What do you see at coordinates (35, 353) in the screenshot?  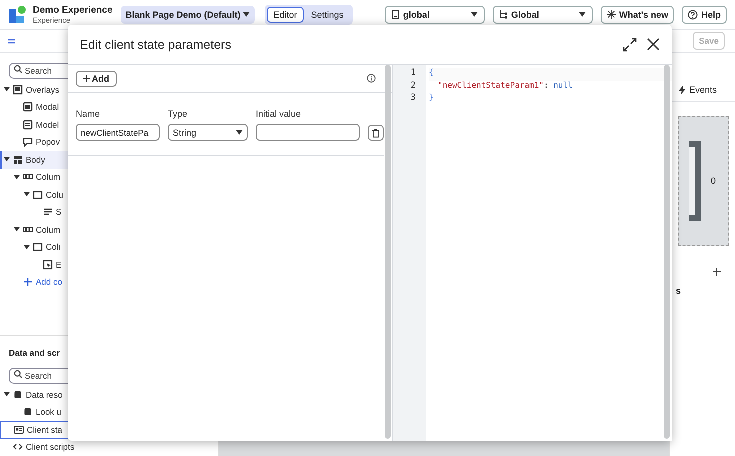 I see `section-title: Data and scr` at bounding box center [35, 353].